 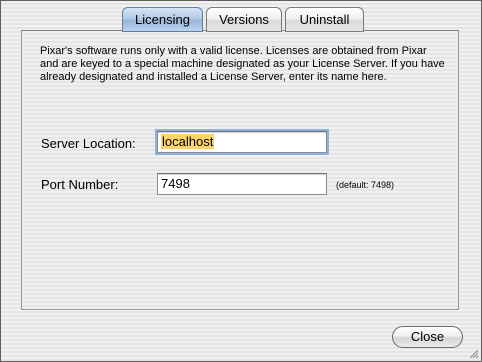 What do you see at coordinates (473, 353) in the screenshot?
I see `resize-grip-icon` at bounding box center [473, 353].